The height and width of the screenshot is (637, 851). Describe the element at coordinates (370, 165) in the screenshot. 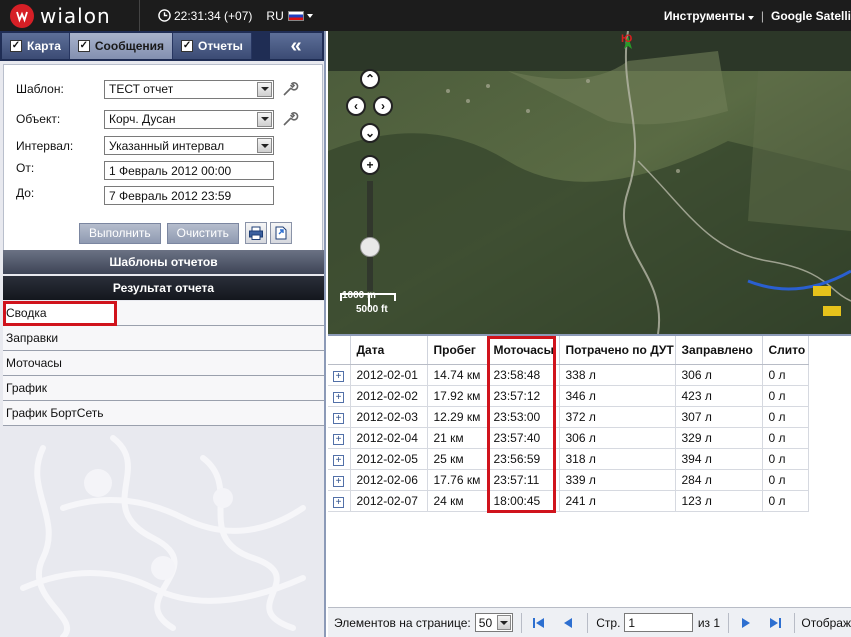

I see `zoom-in-button: +` at that location.